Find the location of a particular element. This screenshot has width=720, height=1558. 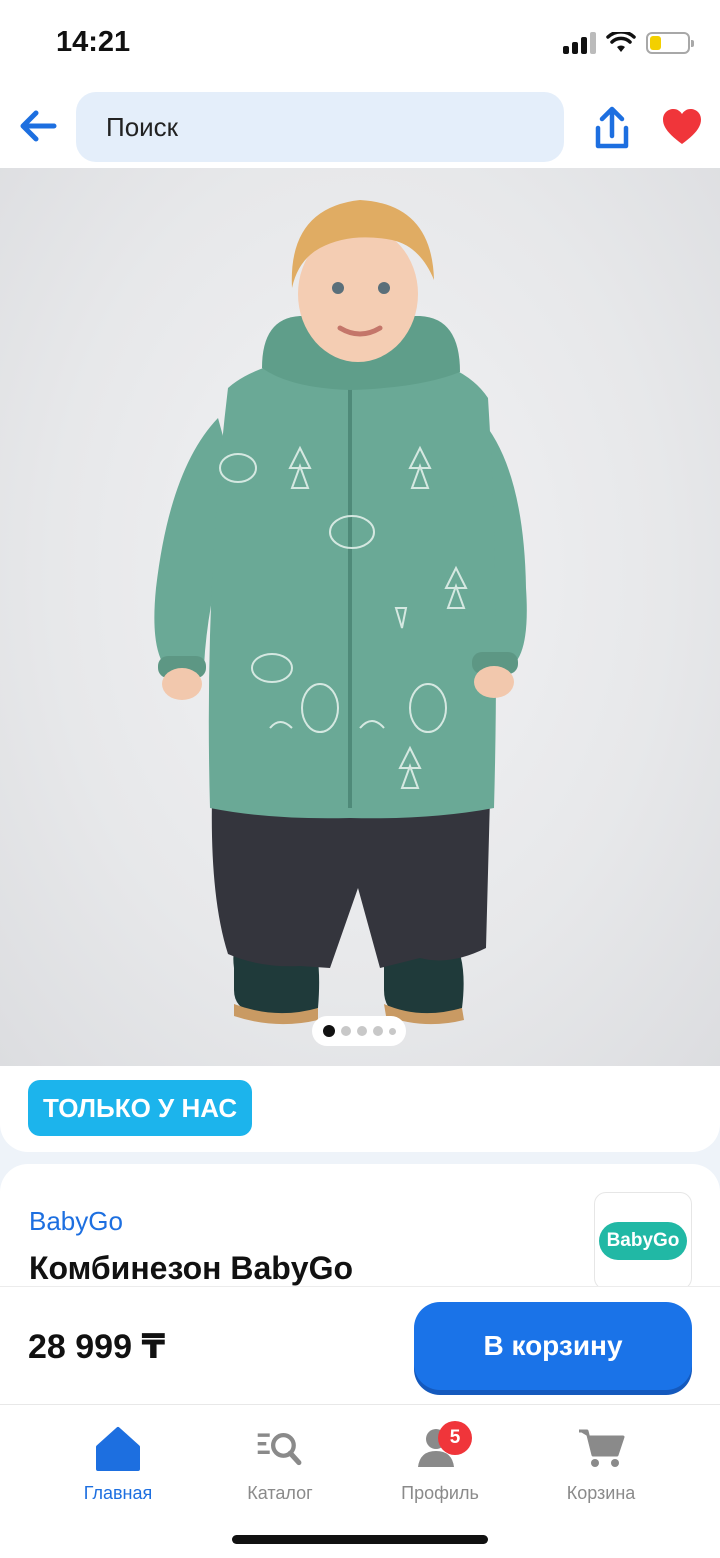

top-bar: Поиск is located at coordinates (360, 126).